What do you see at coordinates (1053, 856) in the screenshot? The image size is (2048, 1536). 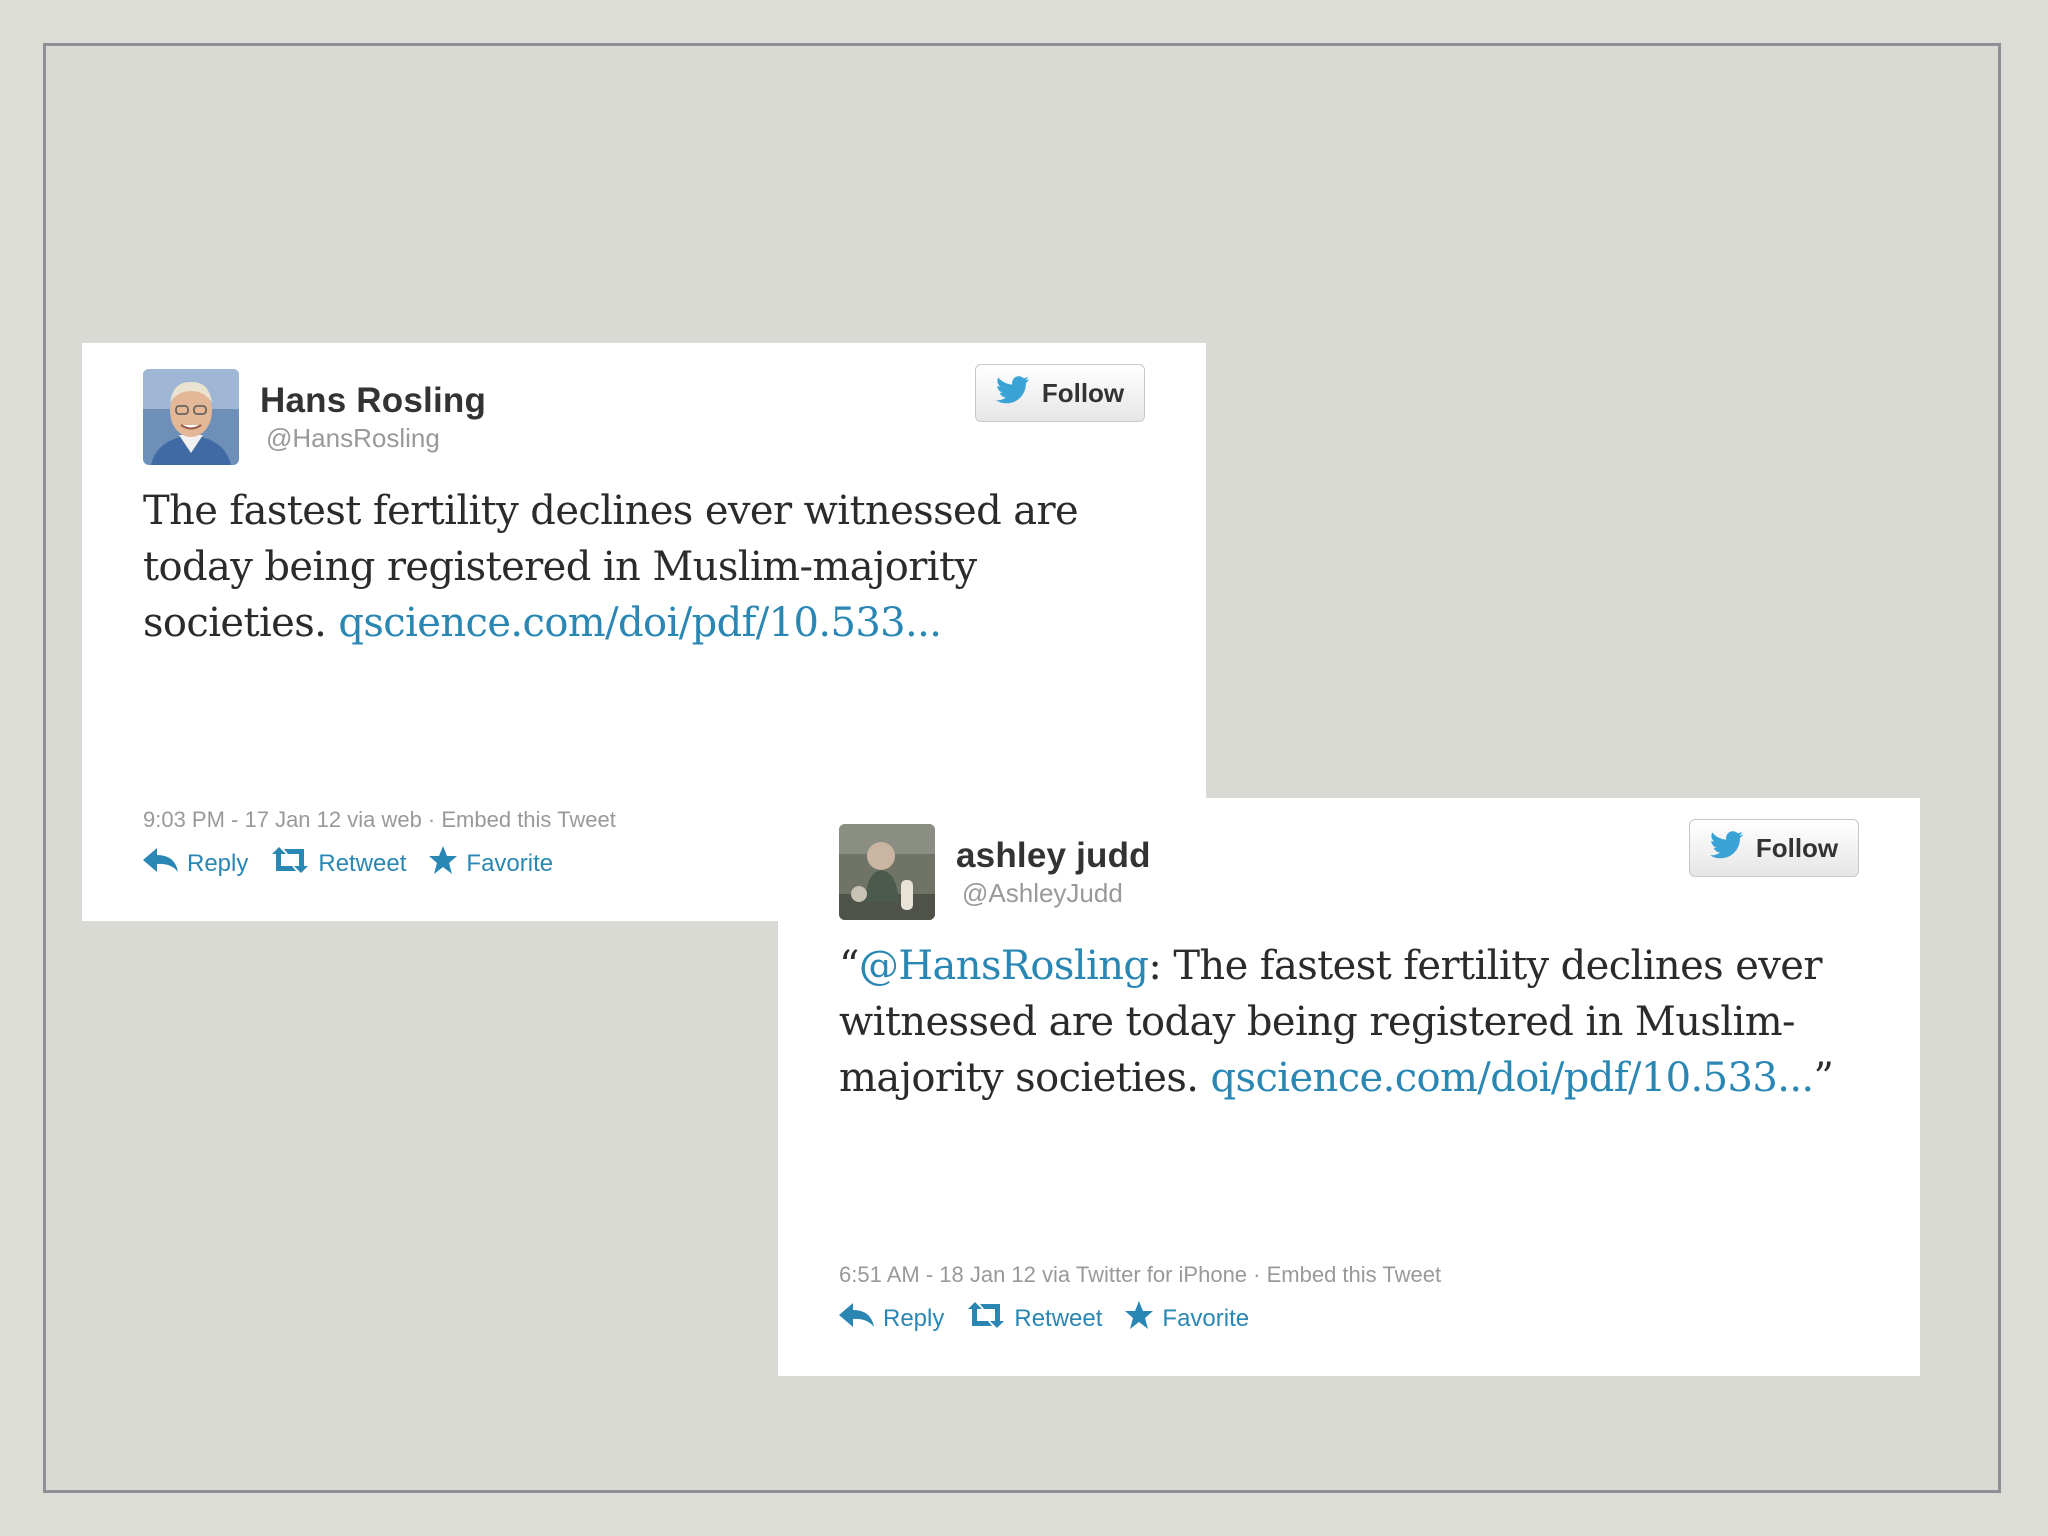 I see `display-name: ashley judd` at bounding box center [1053, 856].